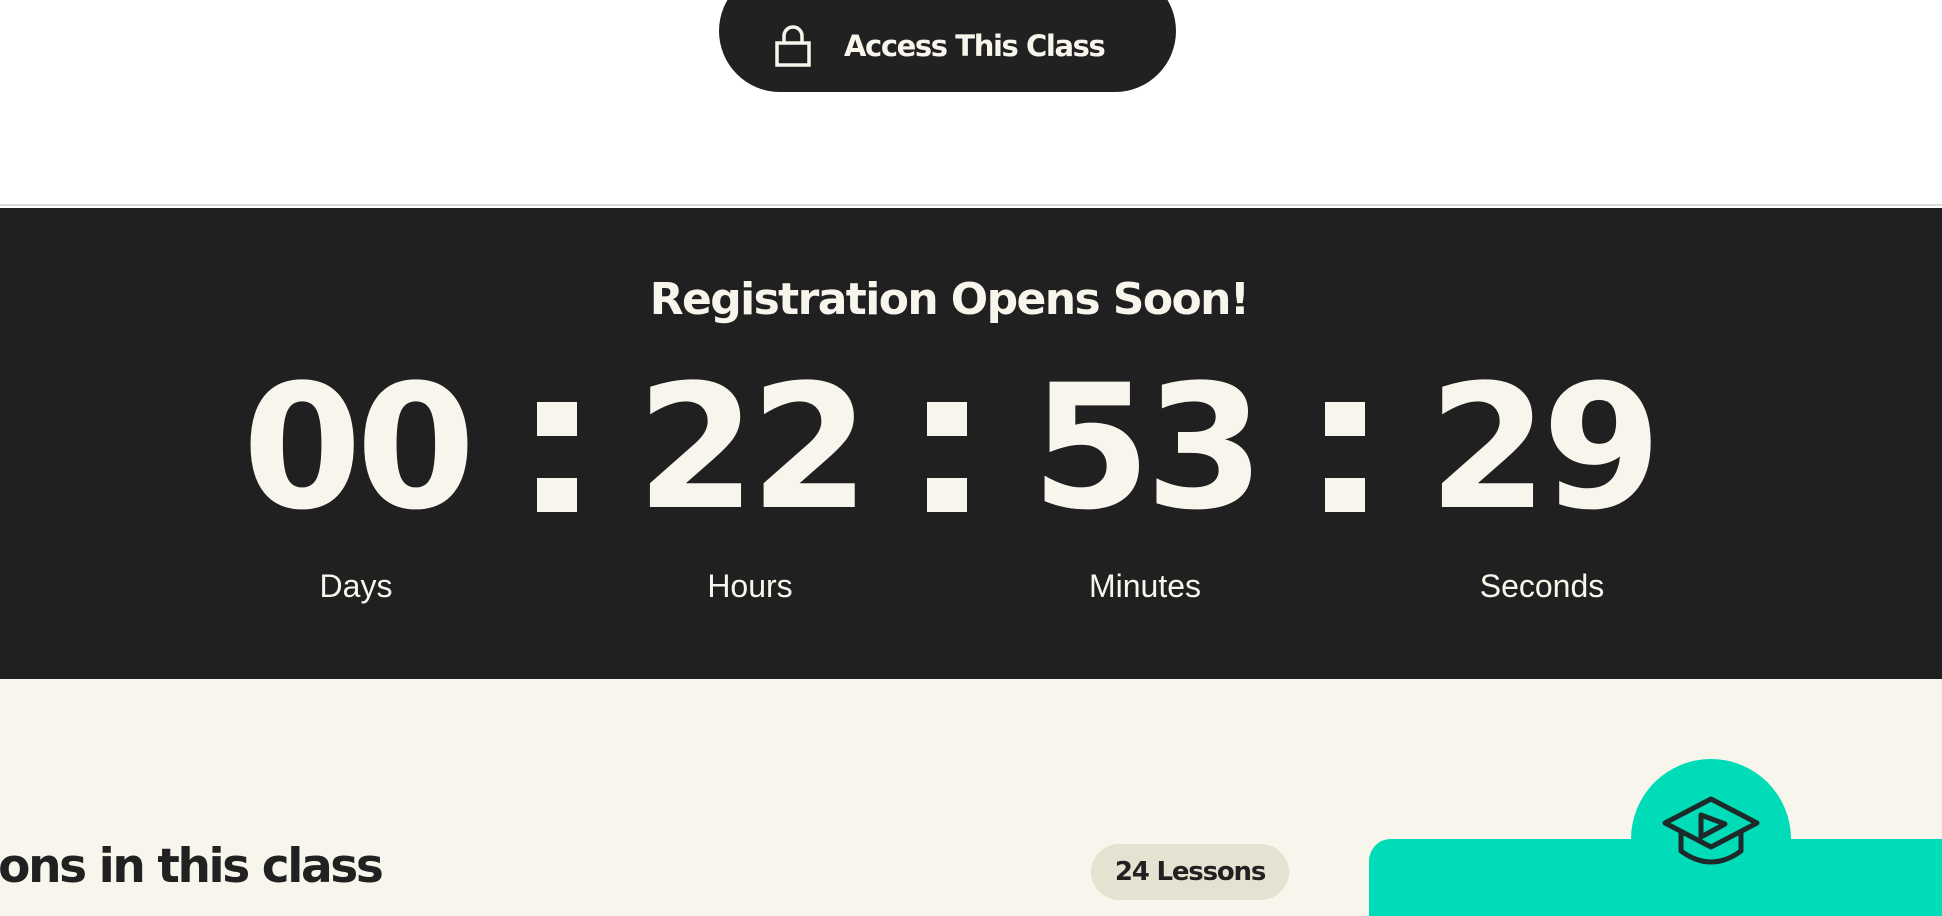  I want to click on access-class-label: Access This Class, so click(975, 46).